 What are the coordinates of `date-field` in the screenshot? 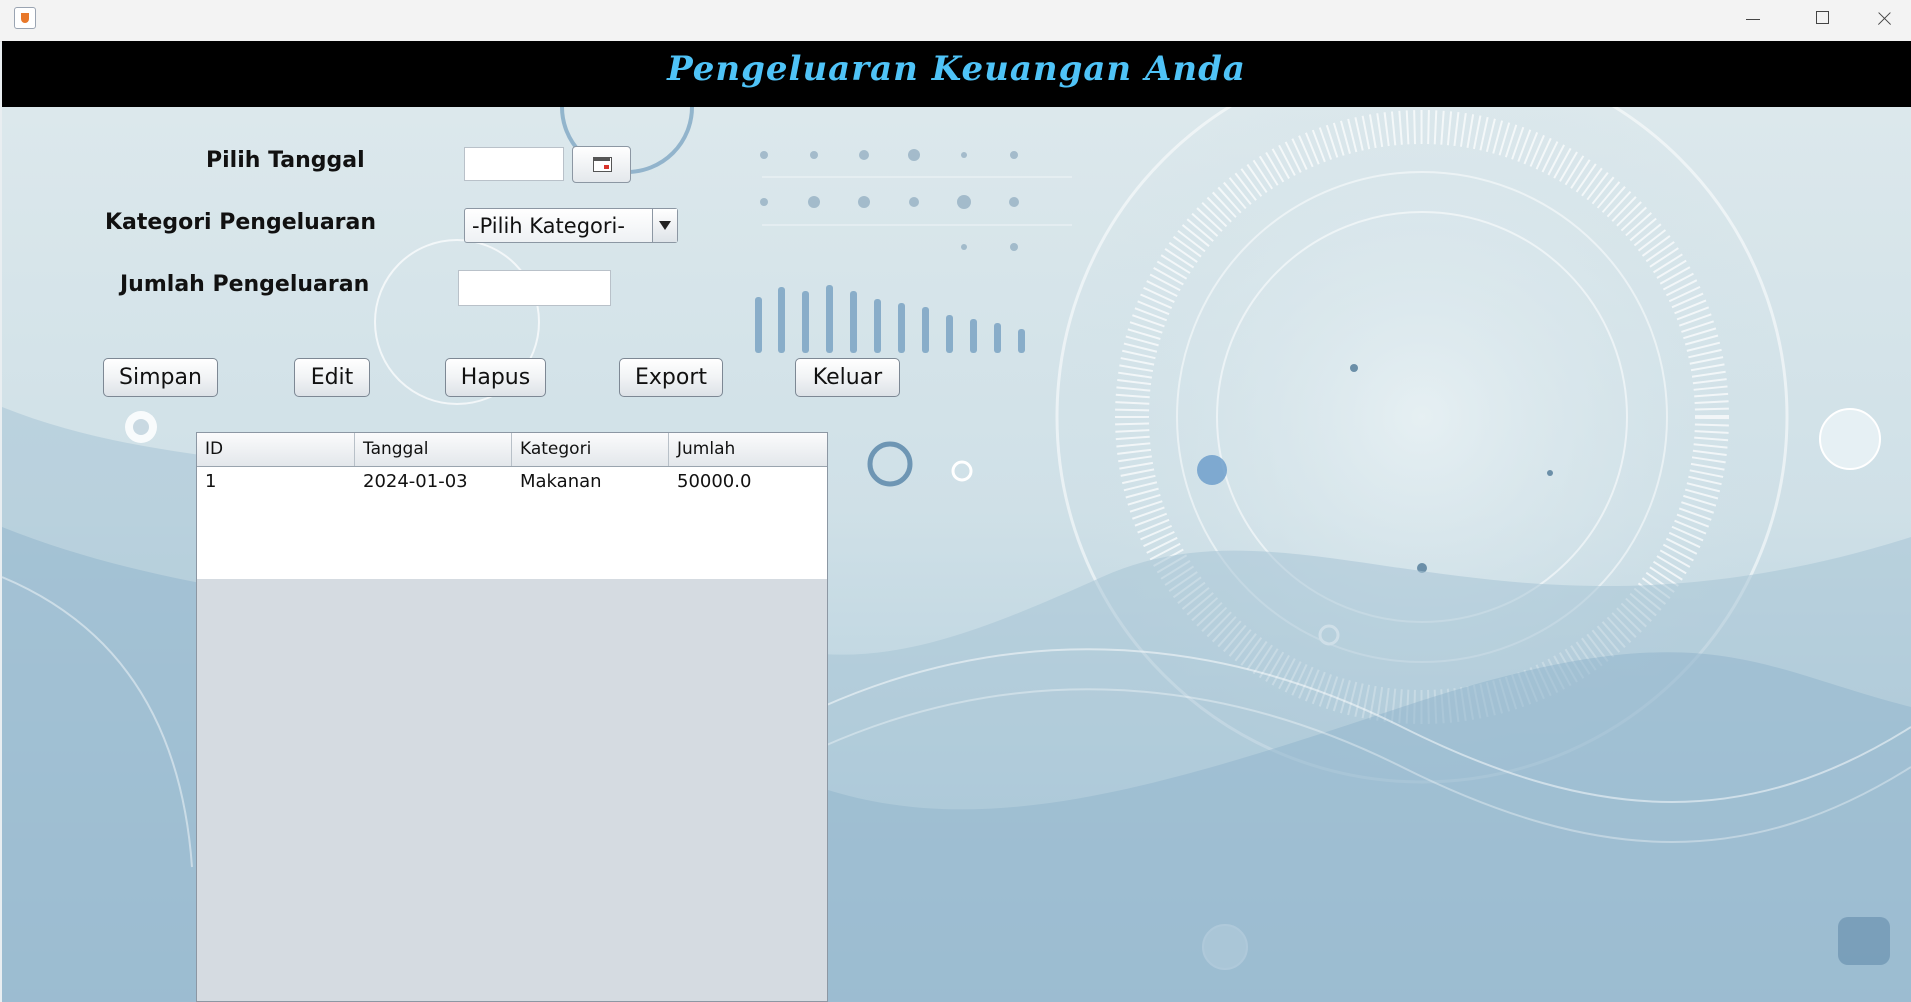 It's located at (514, 164).